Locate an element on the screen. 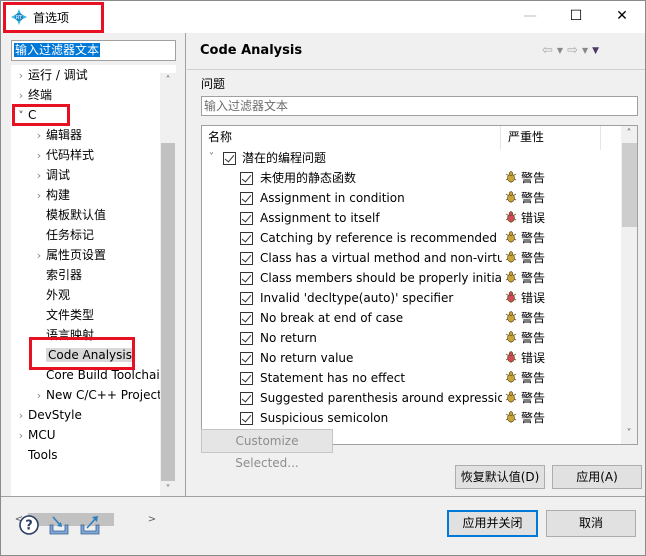  problem-group-row: ˅ 潜在的编程问题 is located at coordinates (412, 158).